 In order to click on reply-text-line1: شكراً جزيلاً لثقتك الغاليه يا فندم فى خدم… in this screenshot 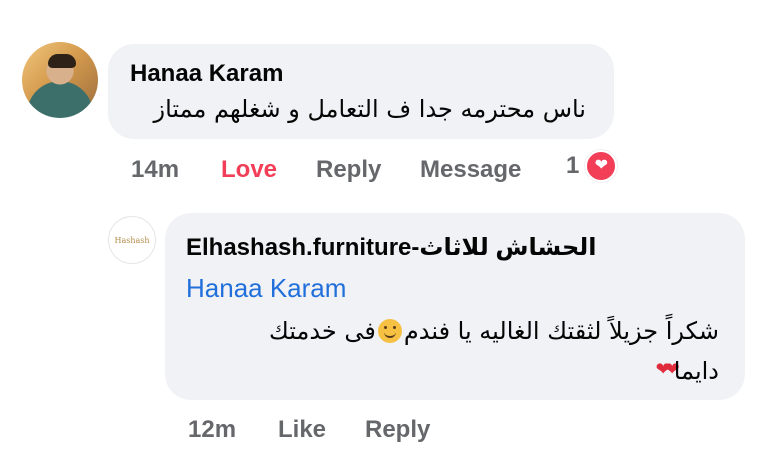, I will do `click(494, 331)`.